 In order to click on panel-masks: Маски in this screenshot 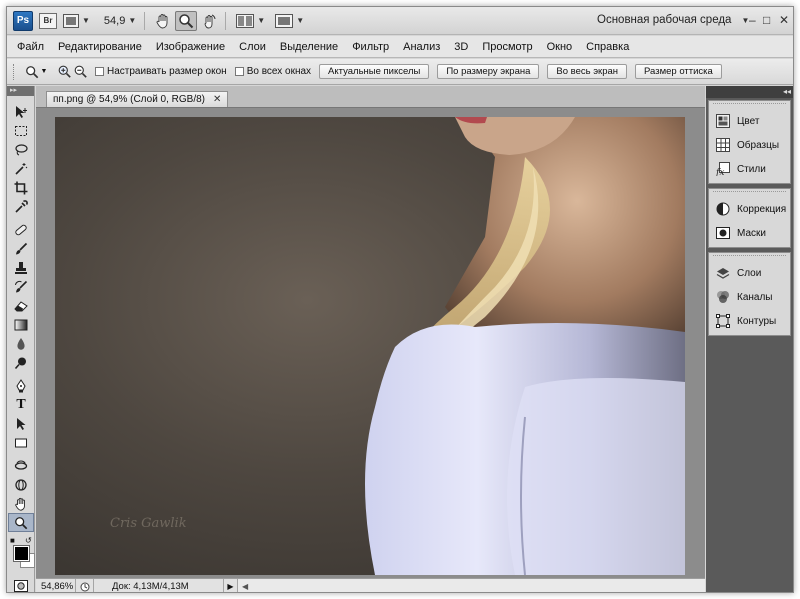, I will do `click(749, 233)`.